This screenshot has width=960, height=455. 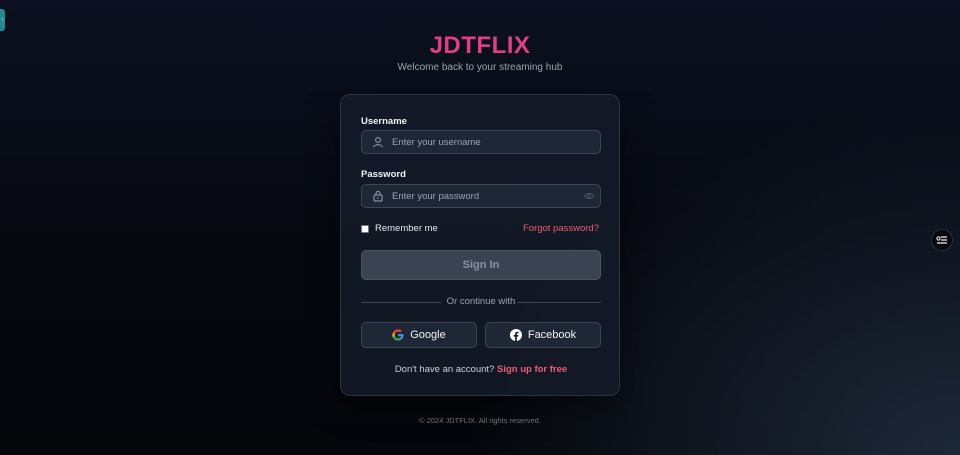 I want to click on username-input, so click(x=487, y=142).